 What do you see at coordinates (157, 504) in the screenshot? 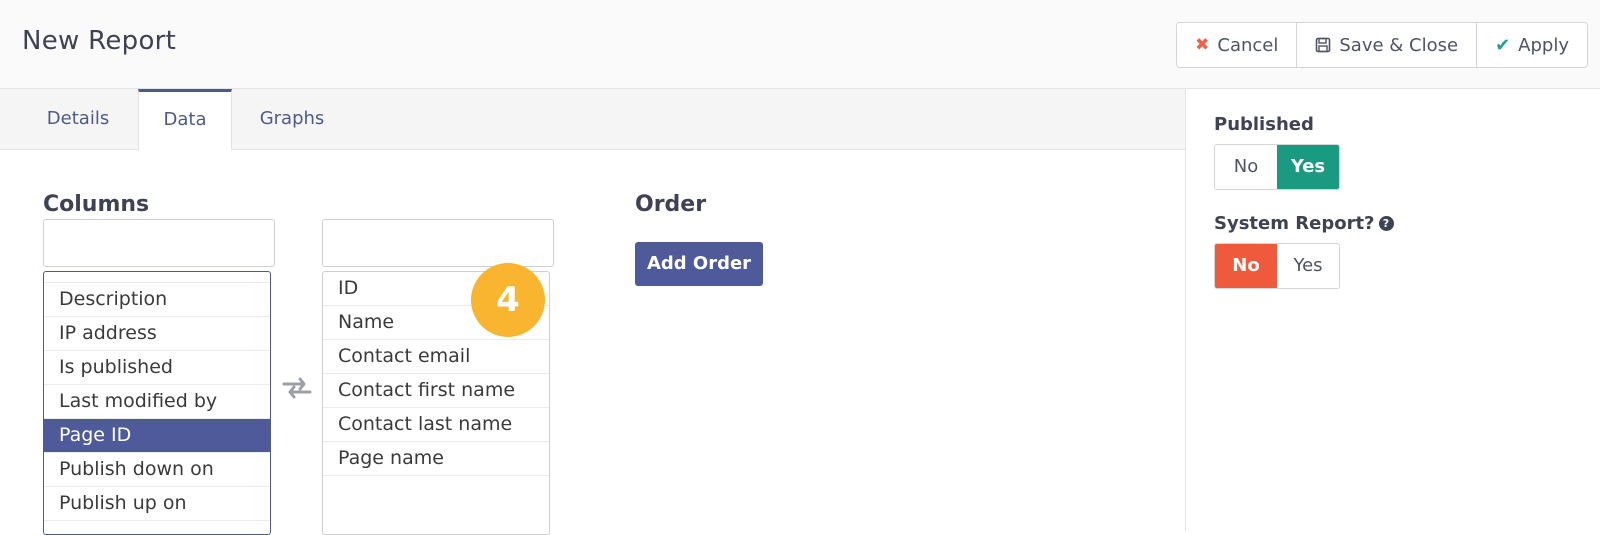
I see `list-item: Publish up on` at bounding box center [157, 504].